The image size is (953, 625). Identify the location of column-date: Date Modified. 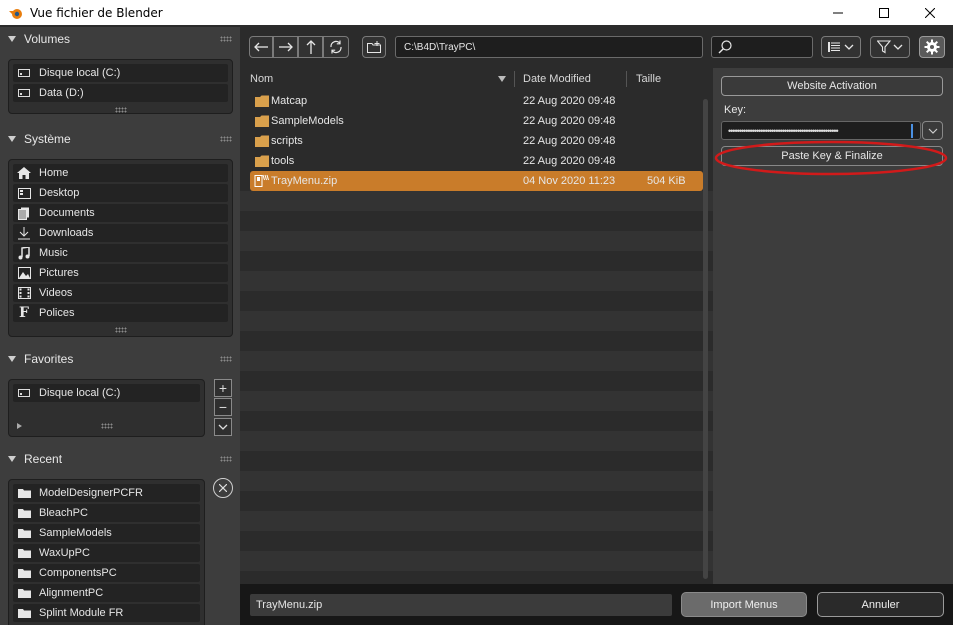
(557, 79).